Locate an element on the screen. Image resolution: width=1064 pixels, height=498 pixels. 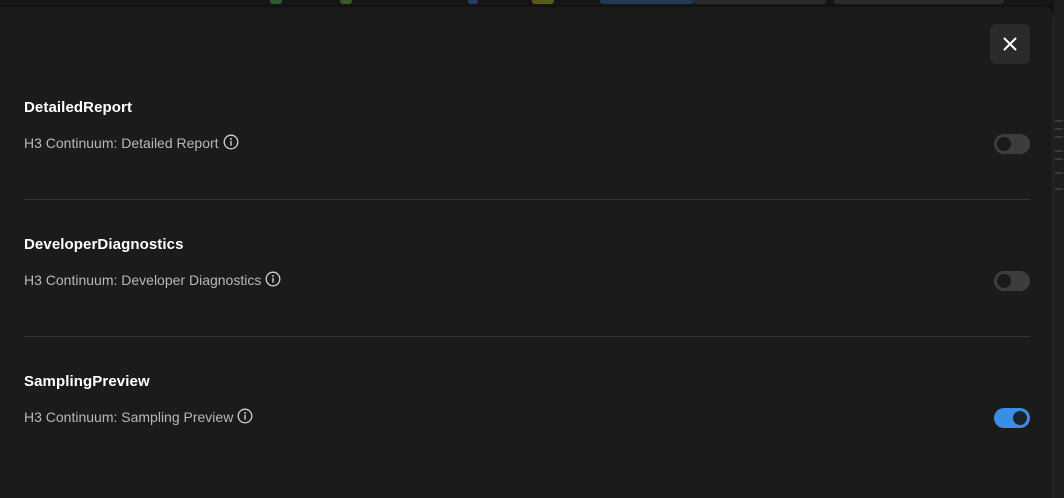
setting-label: H3 Continuum: Developer Diagnostics is located at coordinates (143, 280).